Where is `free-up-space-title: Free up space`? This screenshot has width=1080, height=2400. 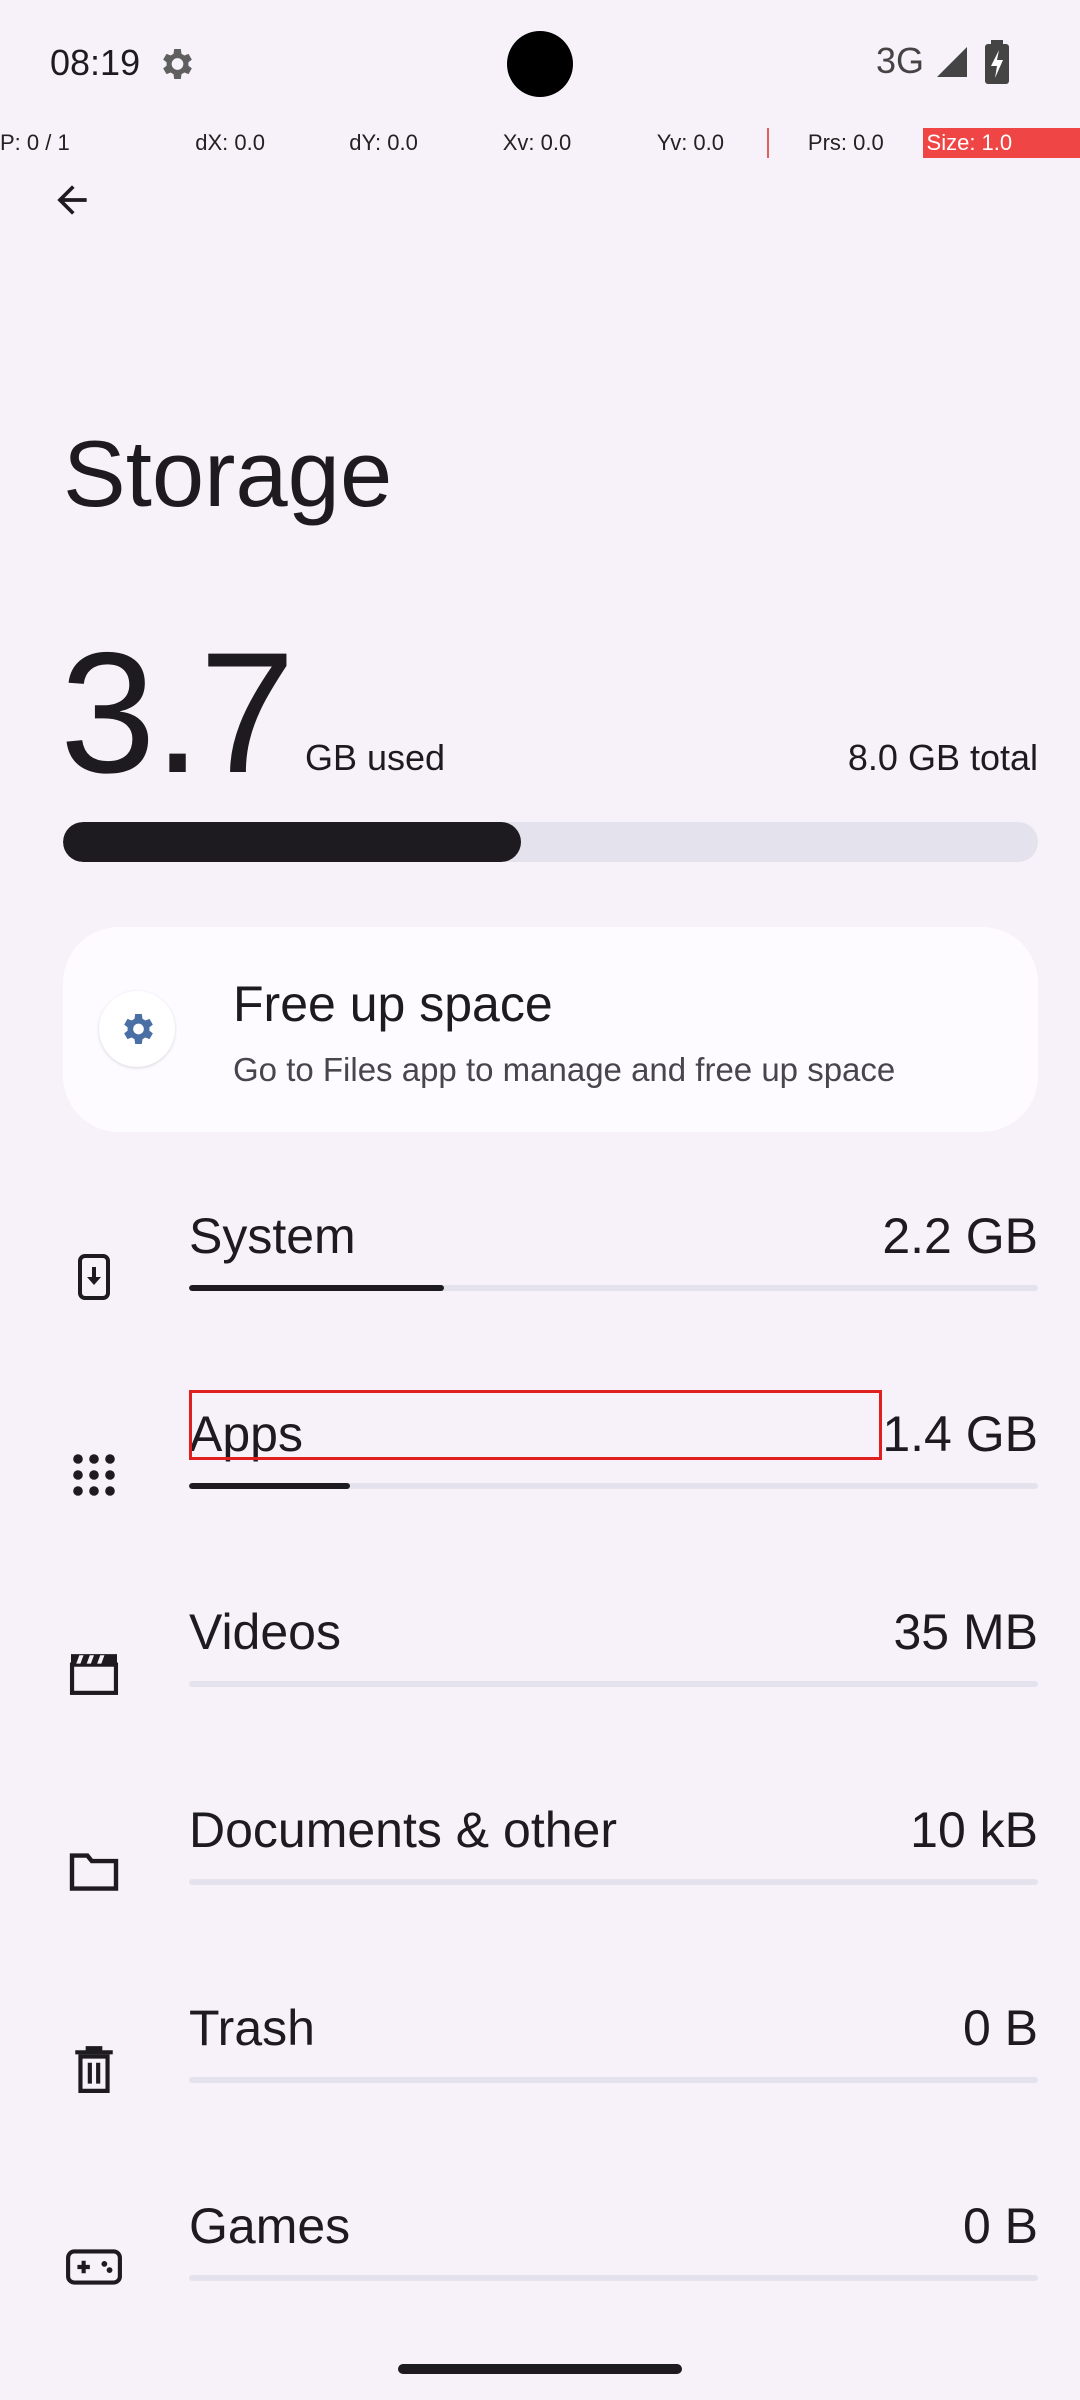 free-up-space-title: Free up space is located at coordinates (393, 1004).